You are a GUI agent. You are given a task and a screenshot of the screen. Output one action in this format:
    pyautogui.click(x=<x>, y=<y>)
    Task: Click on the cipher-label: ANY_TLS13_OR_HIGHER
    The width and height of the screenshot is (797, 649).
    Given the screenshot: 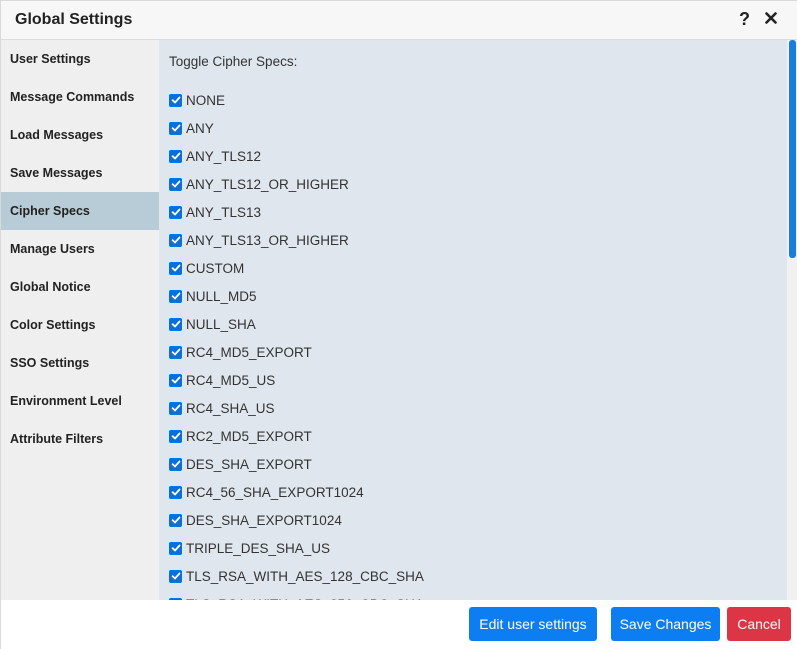 What is the action you would take?
    pyautogui.click(x=267, y=240)
    